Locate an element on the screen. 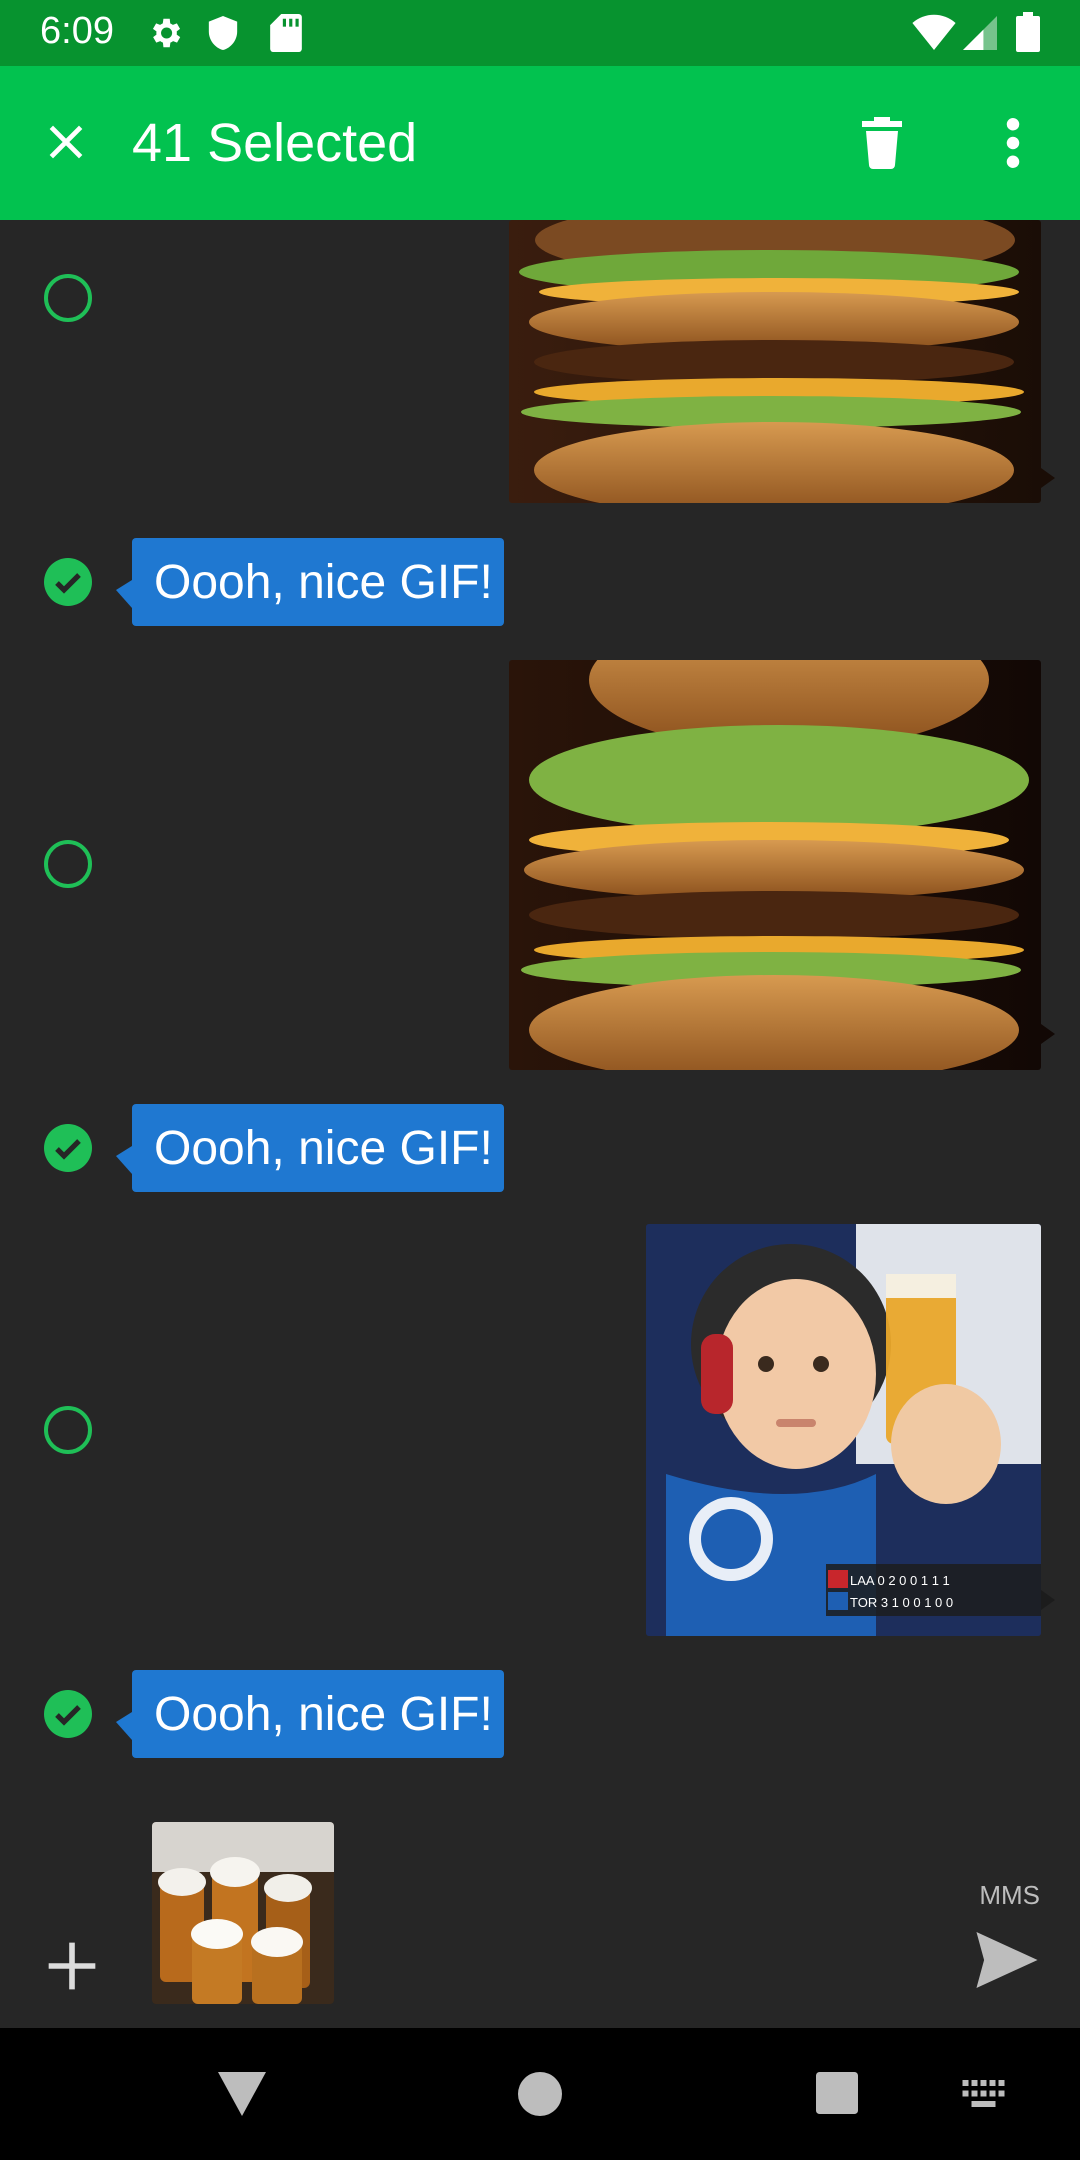  gear-icon is located at coordinates (166, 33).